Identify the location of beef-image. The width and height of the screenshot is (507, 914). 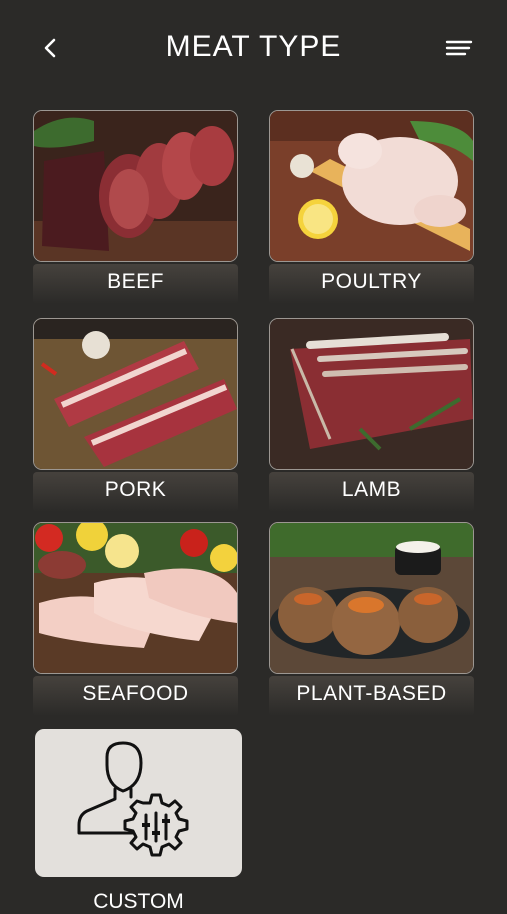
(135, 186).